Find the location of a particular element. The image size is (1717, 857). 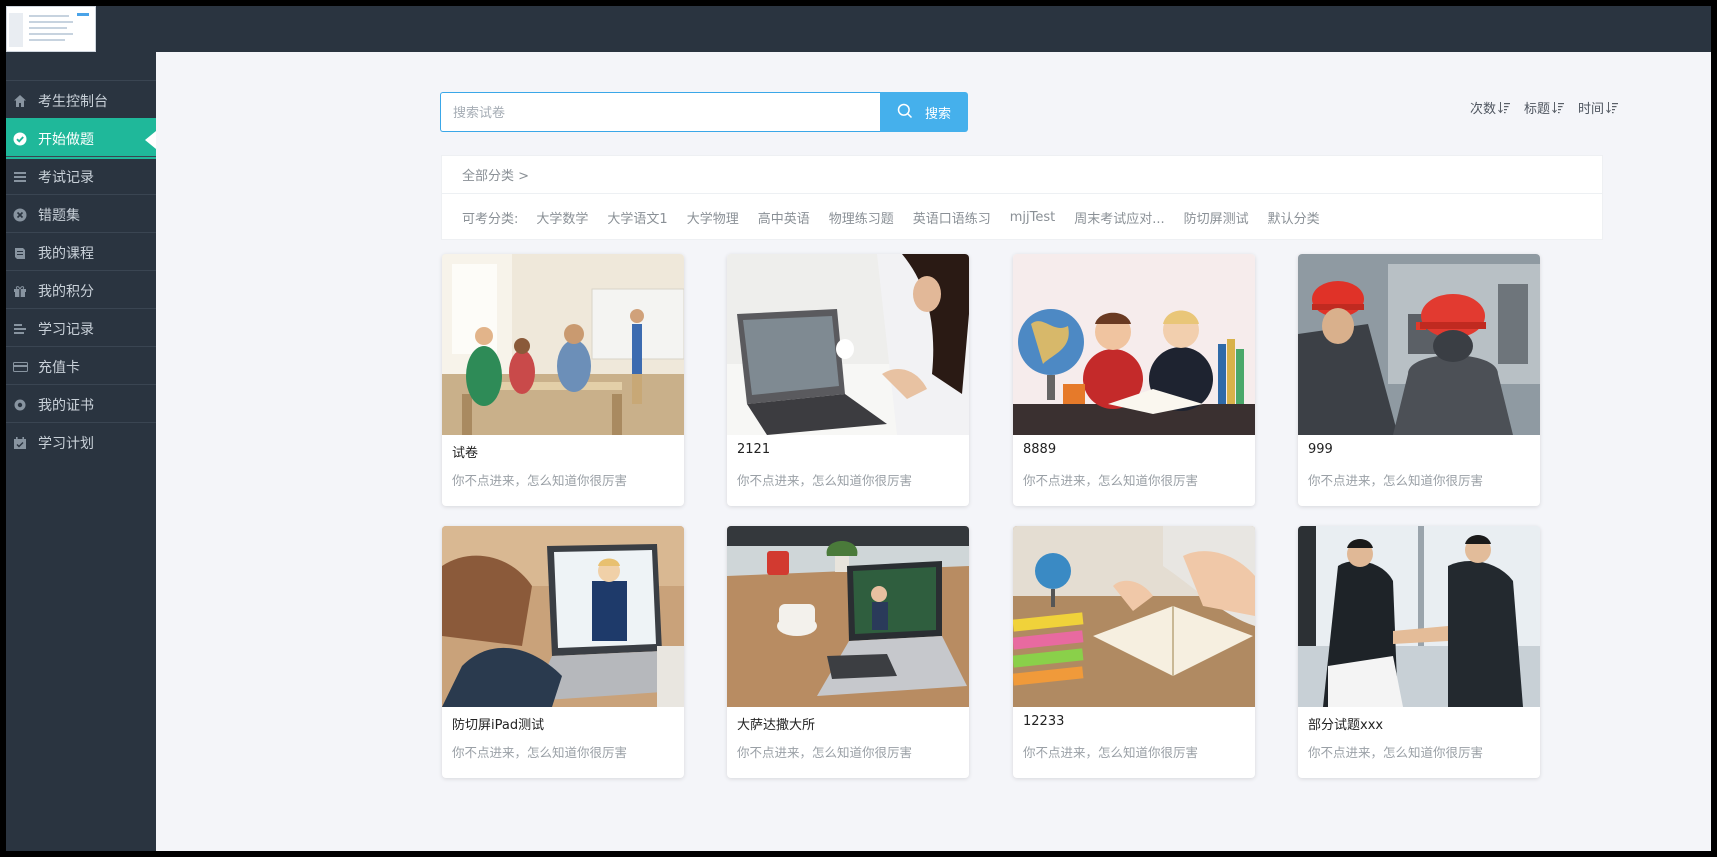

exam-card: 12233 你不点进来，怎么知道你很厉害 is located at coordinates (1134, 652).